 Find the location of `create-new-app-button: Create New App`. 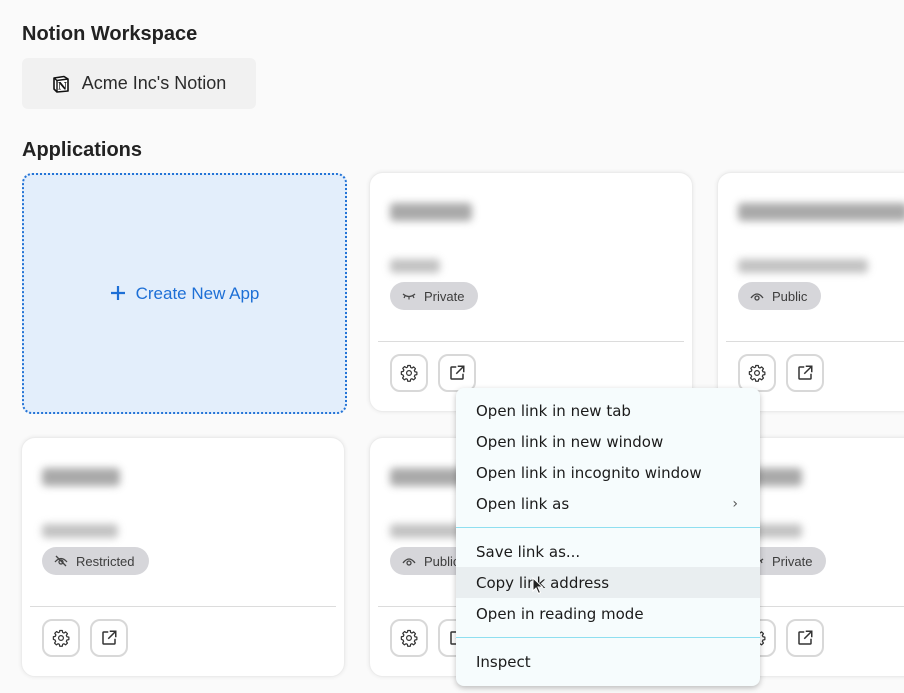

create-new-app-button: Create New App is located at coordinates (184, 293).